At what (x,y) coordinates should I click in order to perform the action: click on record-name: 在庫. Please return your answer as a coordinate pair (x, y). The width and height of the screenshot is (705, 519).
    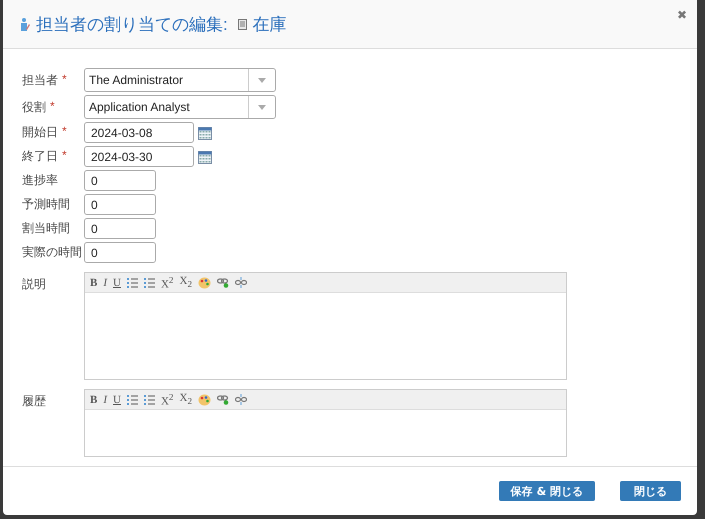
    Looking at the image, I should click on (269, 25).